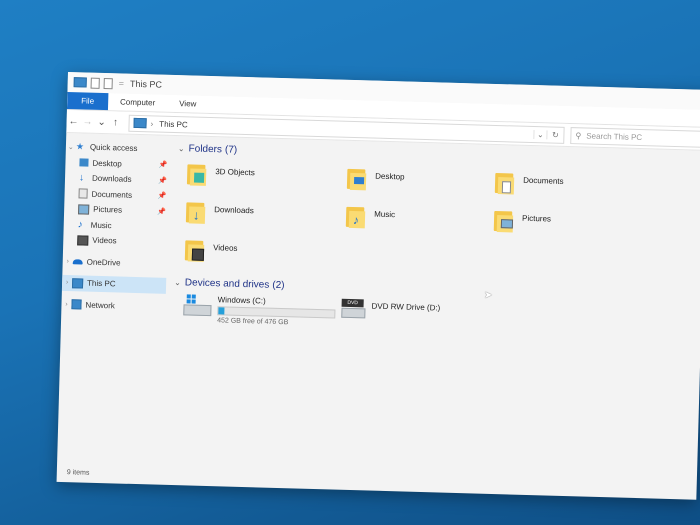 The width and height of the screenshot is (700, 525). I want to click on folder-music: ♪ Music, so click(420, 221).